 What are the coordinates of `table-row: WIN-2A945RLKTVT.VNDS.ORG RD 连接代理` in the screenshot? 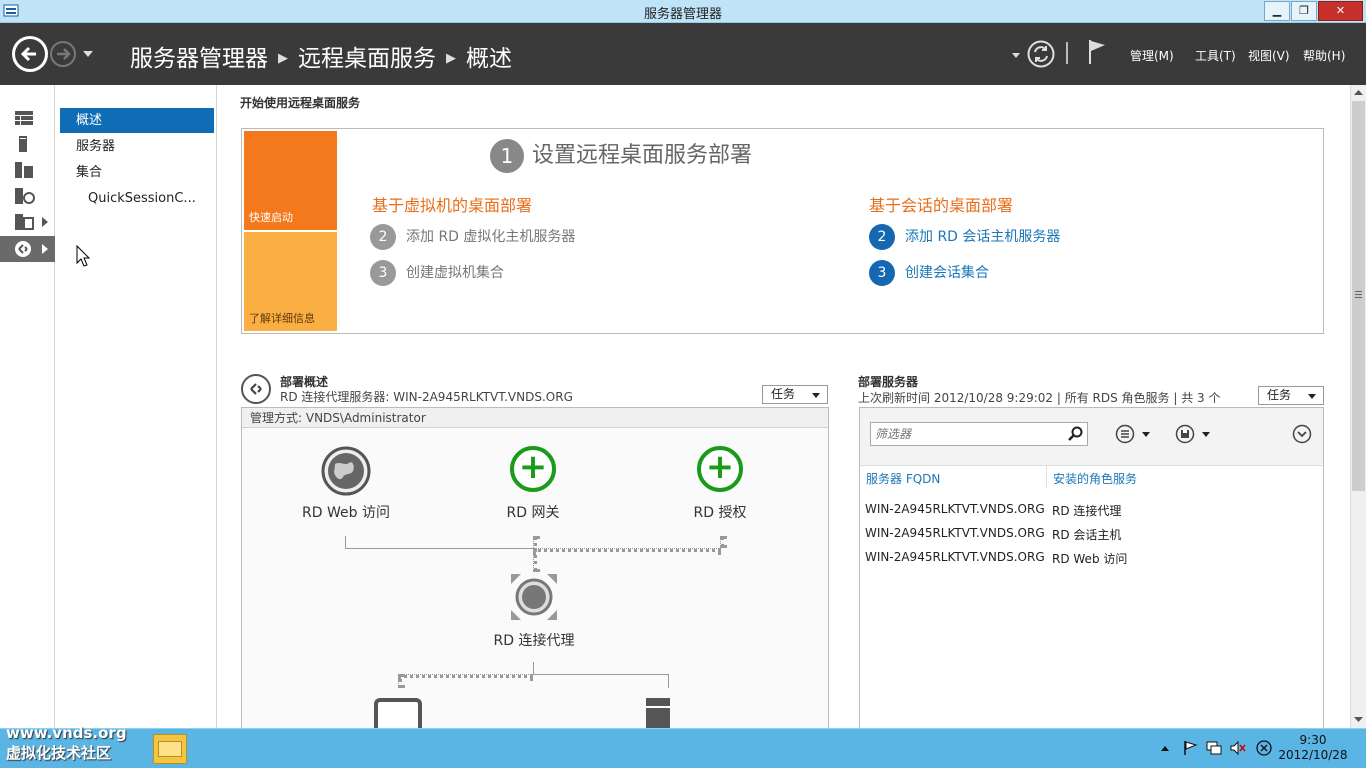 It's located at (1091, 514).